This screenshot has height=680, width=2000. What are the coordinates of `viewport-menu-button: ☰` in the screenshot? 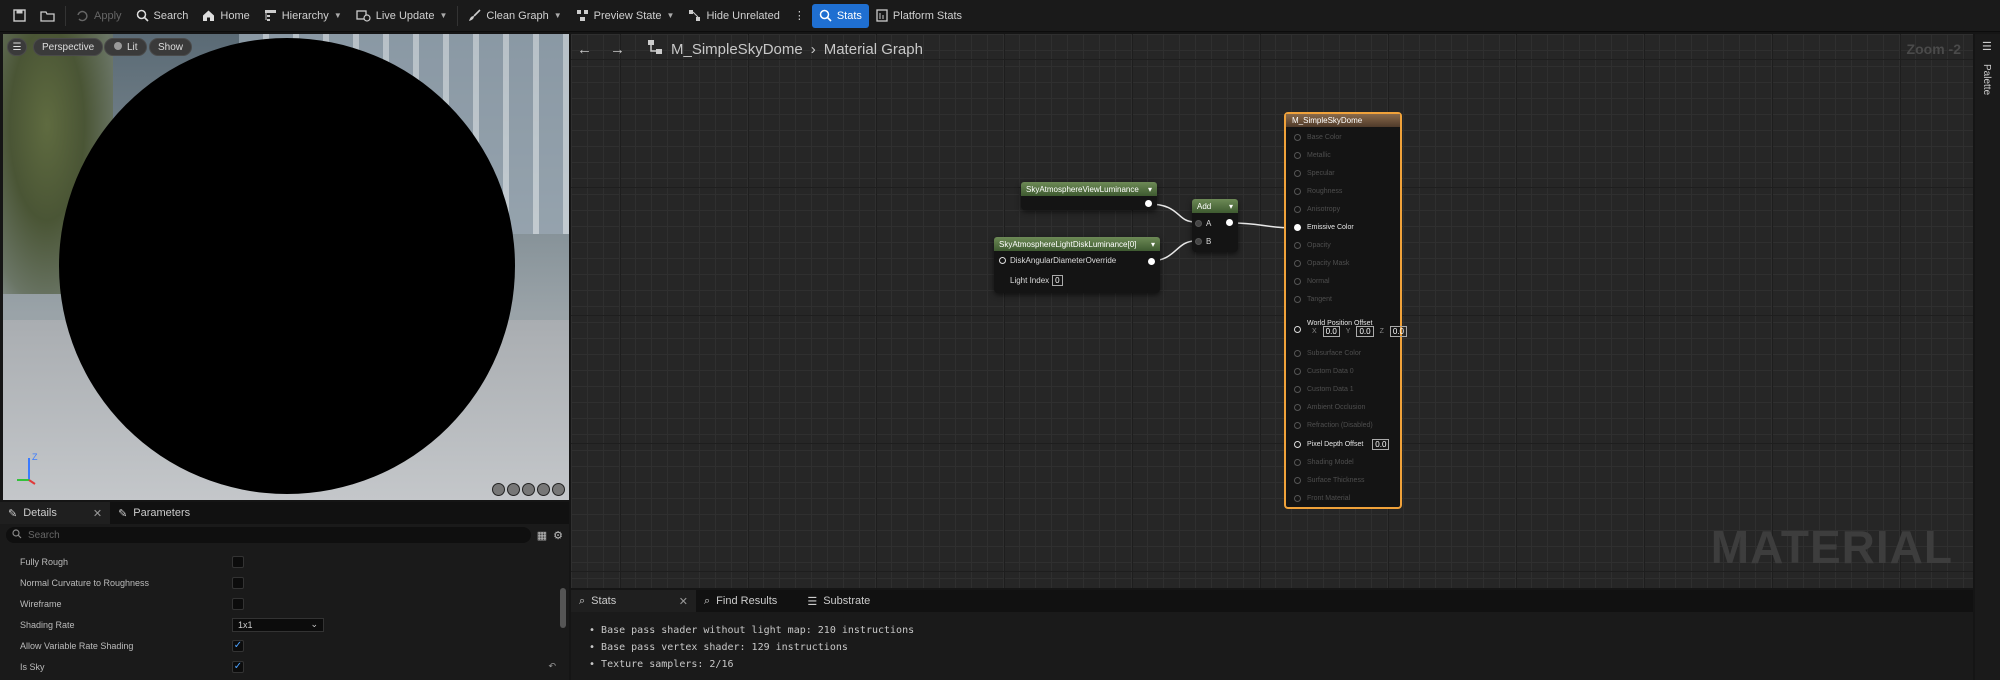 It's located at (17, 47).